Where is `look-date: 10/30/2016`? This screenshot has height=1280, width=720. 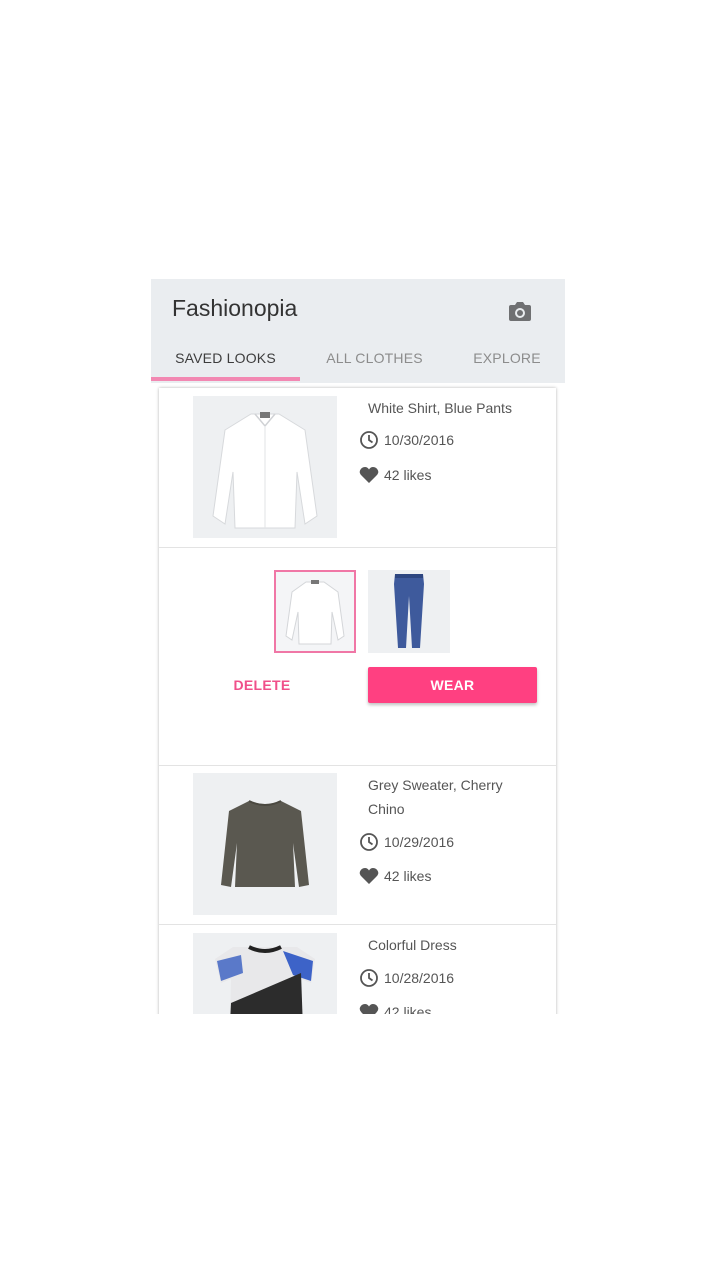 look-date: 10/30/2016 is located at coordinates (406, 440).